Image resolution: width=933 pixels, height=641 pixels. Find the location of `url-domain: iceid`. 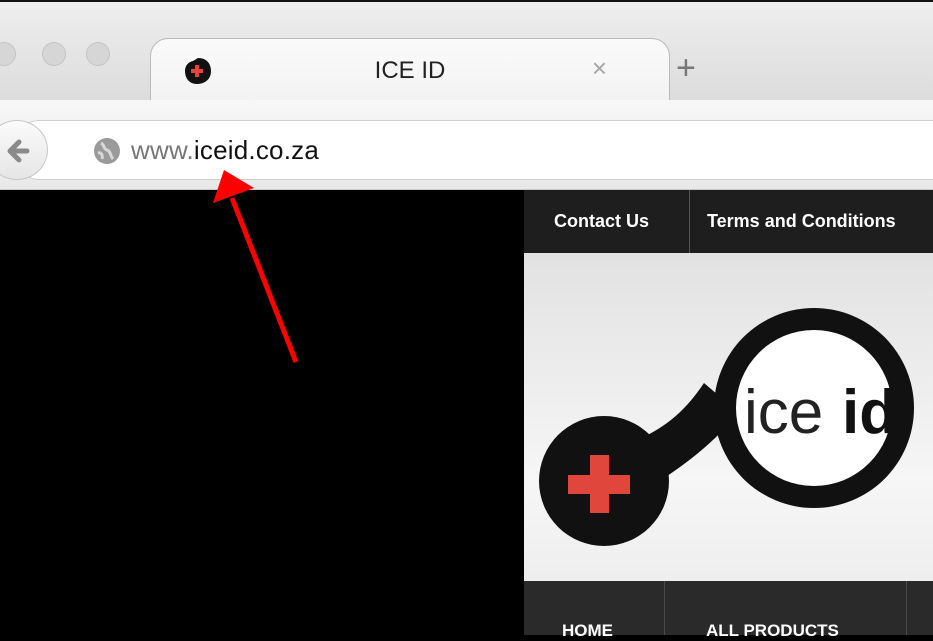

url-domain: iceid is located at coordinates (221, 150).